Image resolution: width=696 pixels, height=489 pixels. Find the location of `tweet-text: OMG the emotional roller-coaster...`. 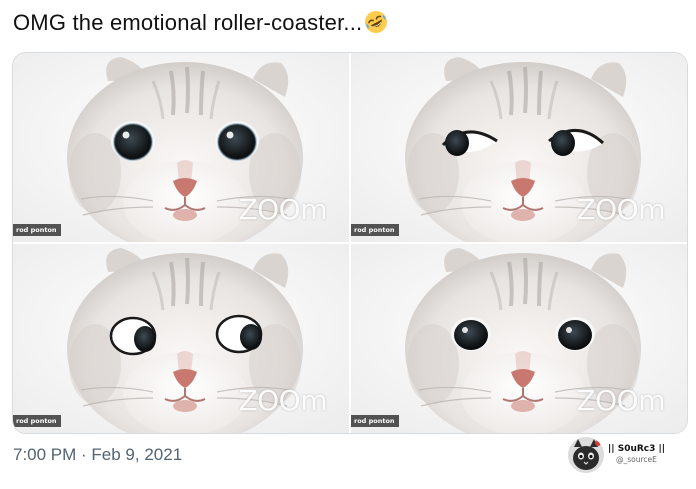

tweet-text: OMG the emotional roller-coaster... is located at coordinates (200, 23).